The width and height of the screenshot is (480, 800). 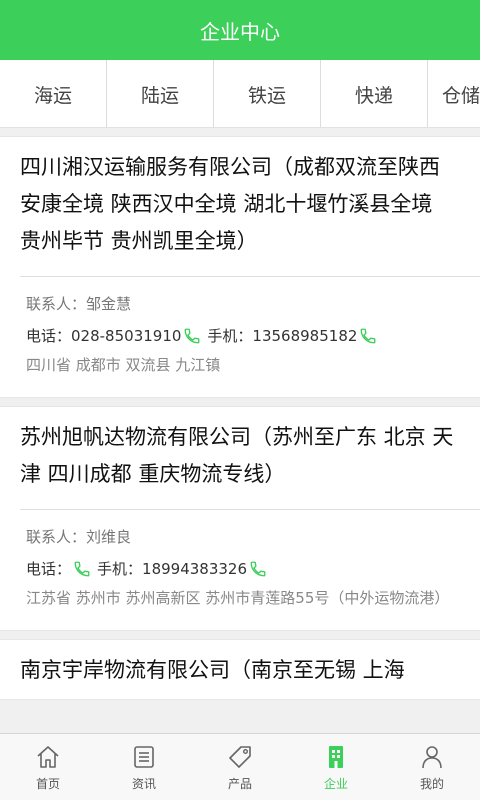 What do you see at coordinates (238, 598) in the screenshot?
I see `address-text: 江苏省 苏州市 苏州高新区 苏州市青莲路55号（中外运物流港）` at bounding box center [238, 598].